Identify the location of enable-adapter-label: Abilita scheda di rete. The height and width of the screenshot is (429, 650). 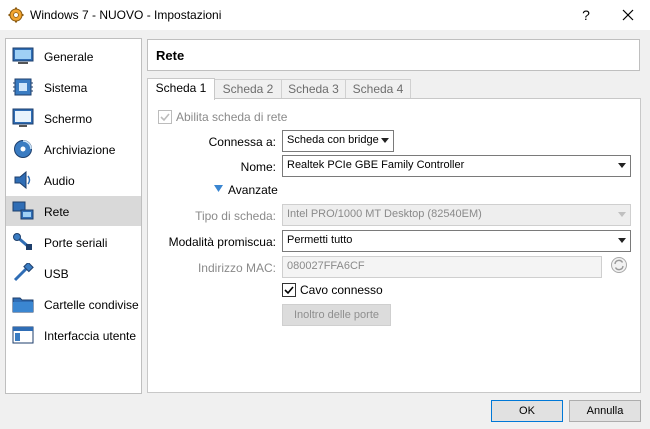
(232, 117).